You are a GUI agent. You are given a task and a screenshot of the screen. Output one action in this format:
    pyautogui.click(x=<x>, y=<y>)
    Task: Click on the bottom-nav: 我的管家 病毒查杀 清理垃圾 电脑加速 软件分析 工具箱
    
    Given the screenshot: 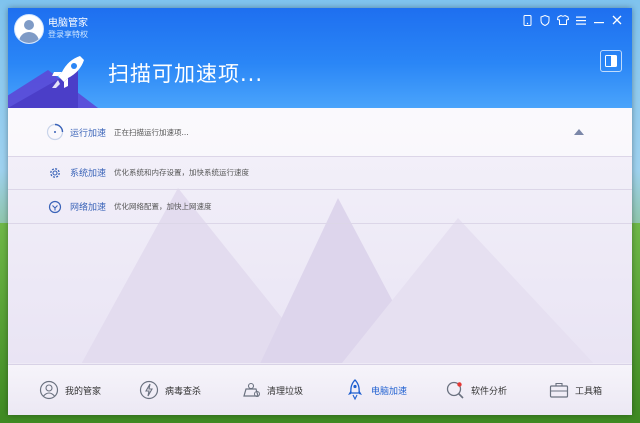 What is the action you would take?
    pyautogui.click(x=320, y=389)
    